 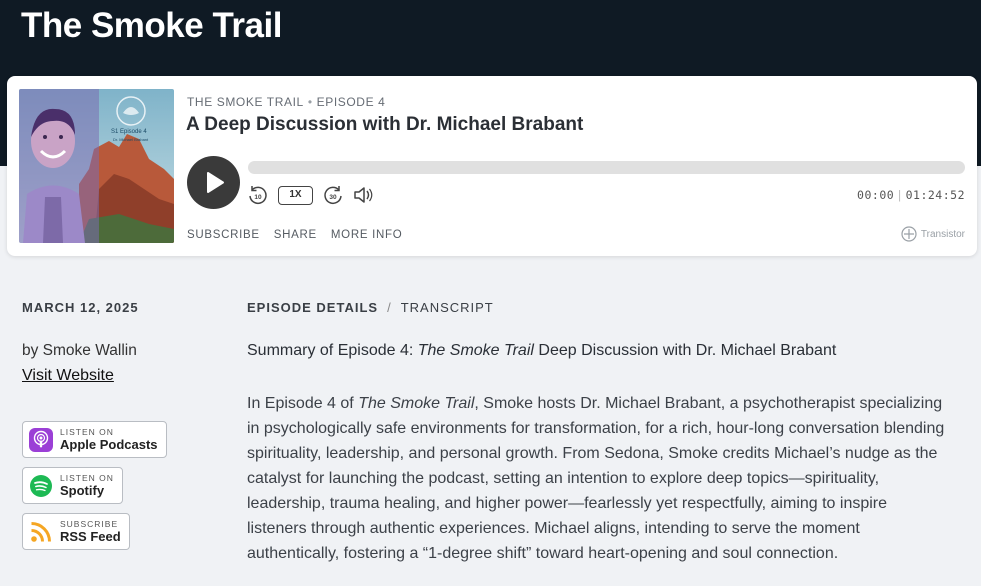 What do you see at coordinates (90, 537) in the screenshot?
I see `badge-big-text: RSS Feed` at bounding box center [90, 537].